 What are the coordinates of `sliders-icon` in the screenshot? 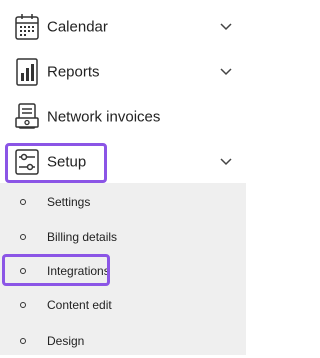 It's located at (27, 162).